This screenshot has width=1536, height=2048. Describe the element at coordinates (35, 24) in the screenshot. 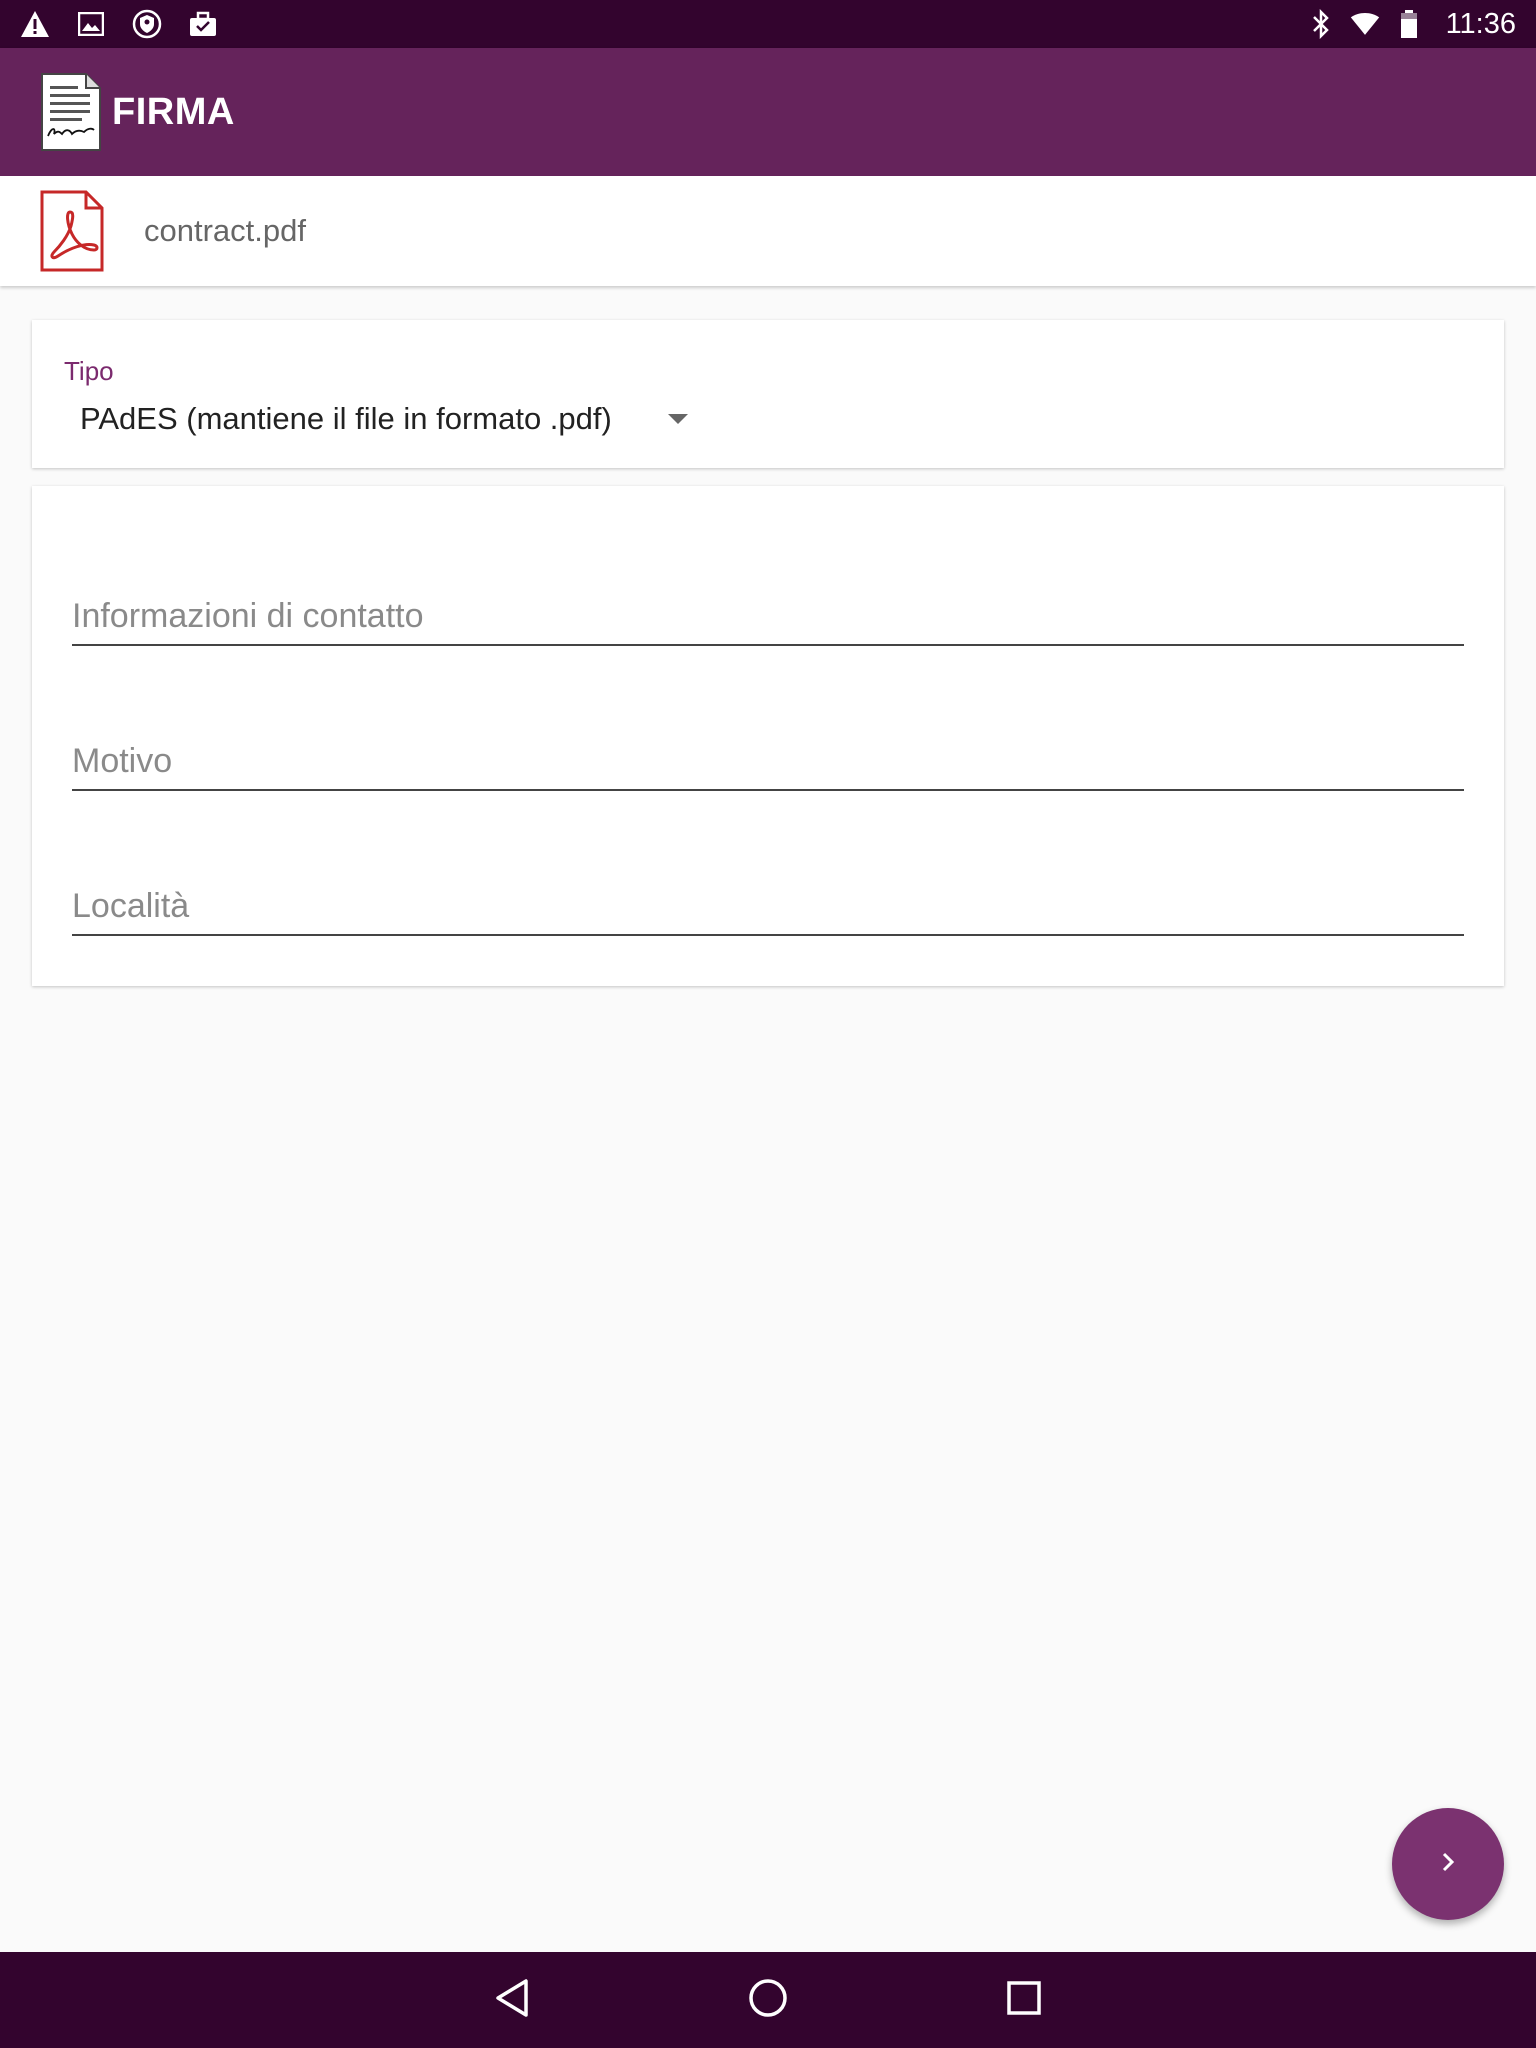

I see `warning-icon` at that location.